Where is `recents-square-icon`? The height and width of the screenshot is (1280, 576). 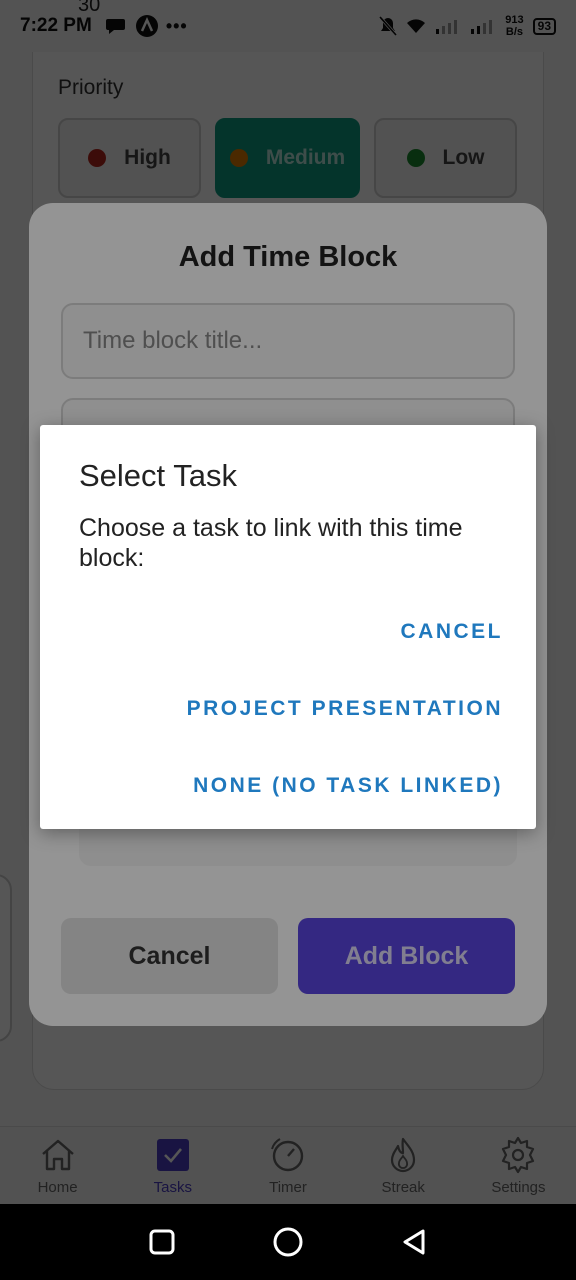
recents-square-icon is located at coordinates (162, 1242).